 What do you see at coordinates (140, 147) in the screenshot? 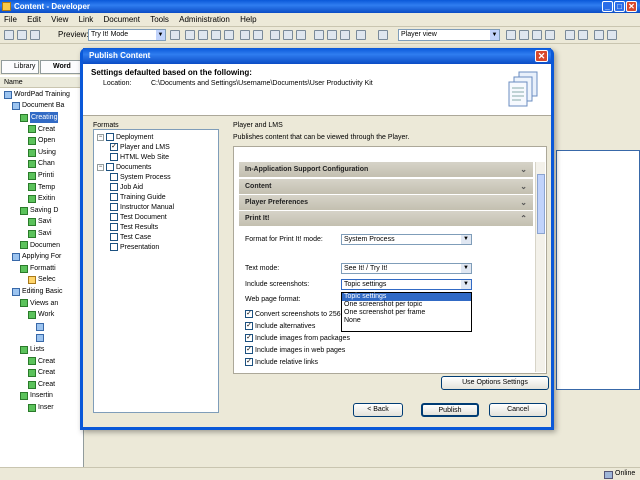
I see `format-item: ✓ Player and LMS` at bounding box center [140, 147].